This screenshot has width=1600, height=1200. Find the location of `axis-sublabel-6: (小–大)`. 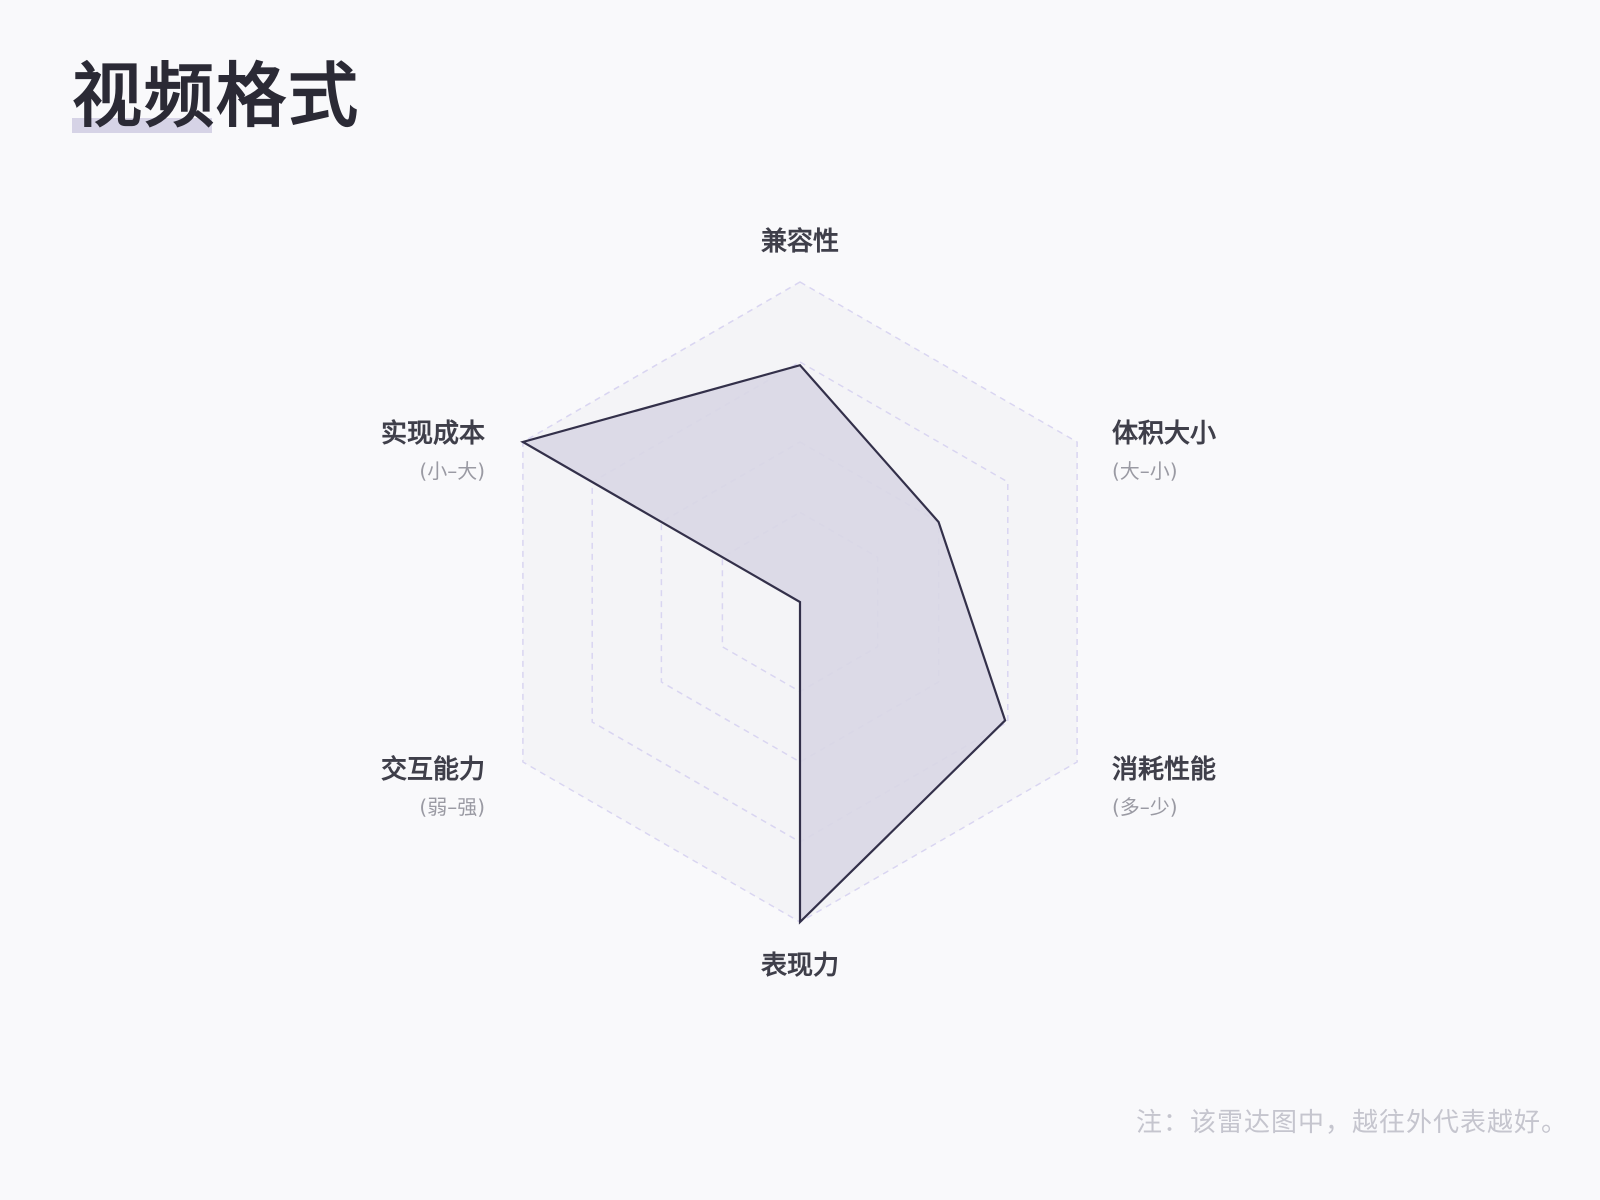

axis-sublabel-6: (小–大) is located at coordinates (452, 471).